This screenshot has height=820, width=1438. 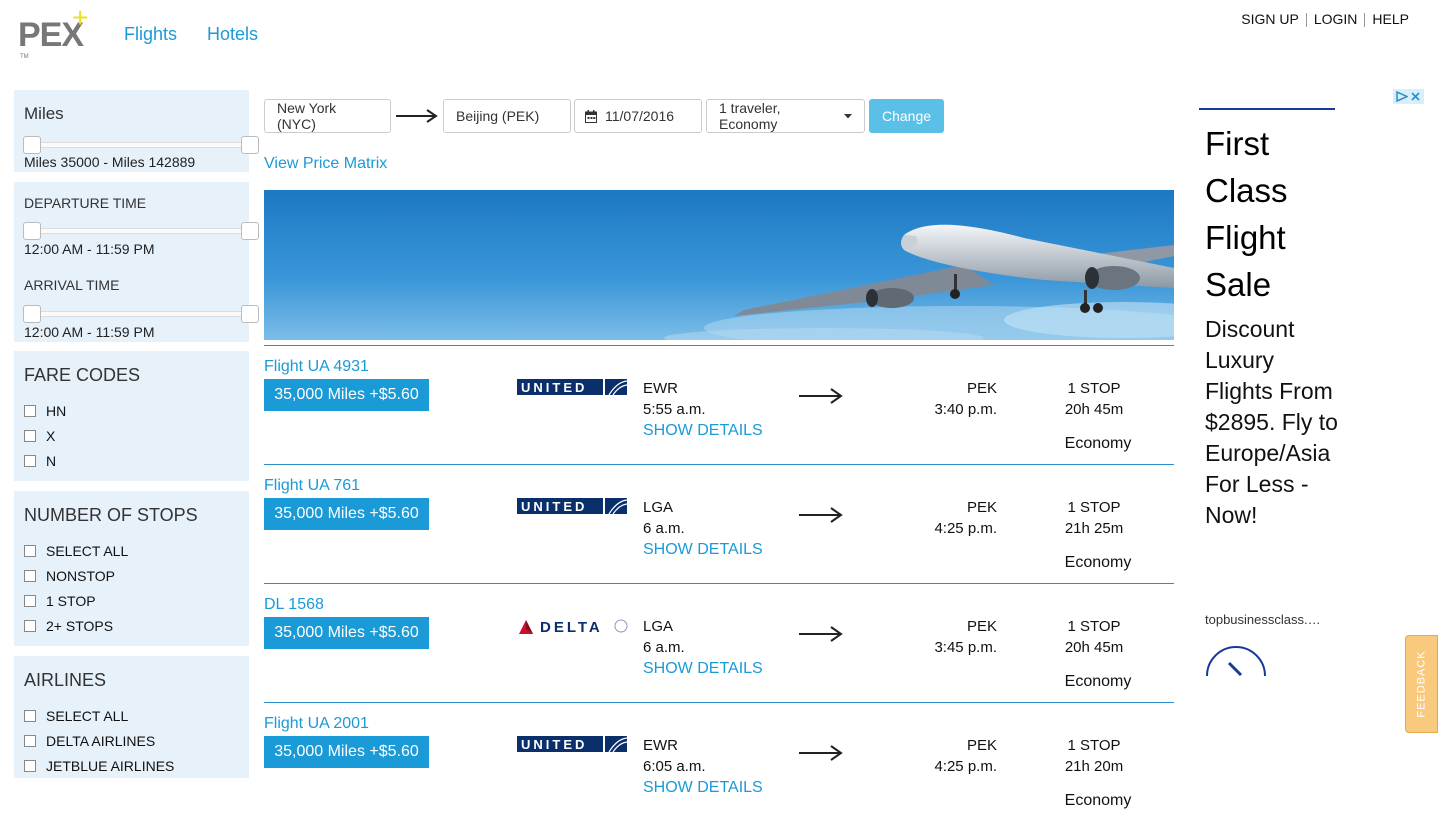 What do you see at coordinates (32, 145) in the screenshot?
I see `miles-min-handle` at bounding box center [32, 145].